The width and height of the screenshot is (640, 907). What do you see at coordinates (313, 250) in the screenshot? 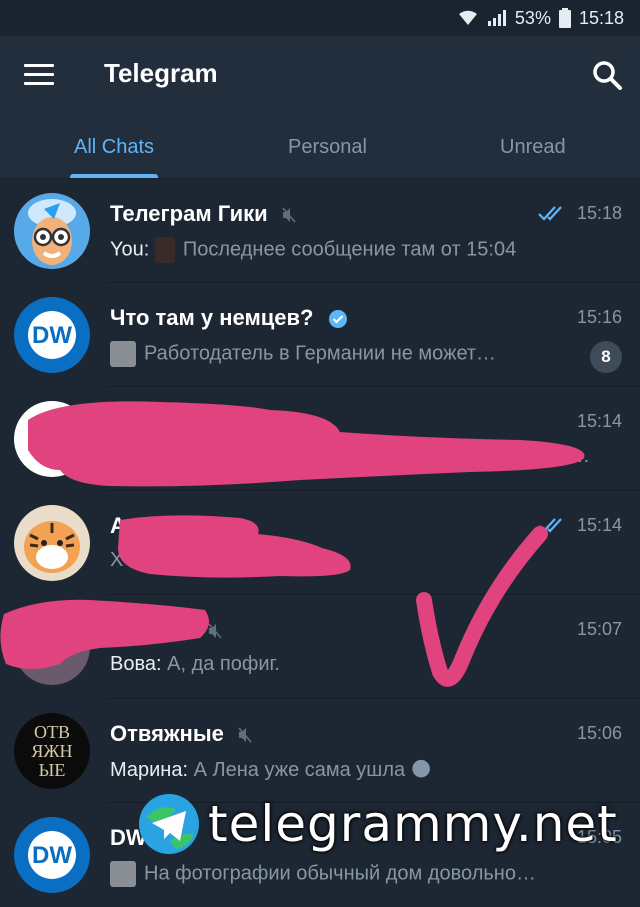
I see `chat-preview: You: Последнее сообщение там от 15:04` at bounding box center [313, 250].